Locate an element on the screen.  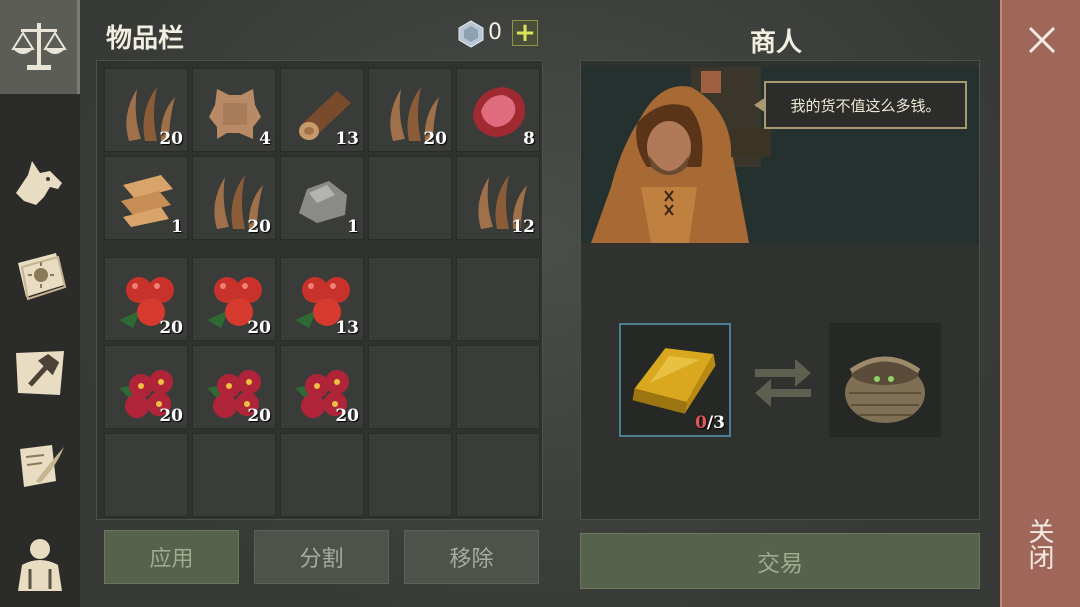
give-item-slot: 0/3 is located at coordinates (675, 380).